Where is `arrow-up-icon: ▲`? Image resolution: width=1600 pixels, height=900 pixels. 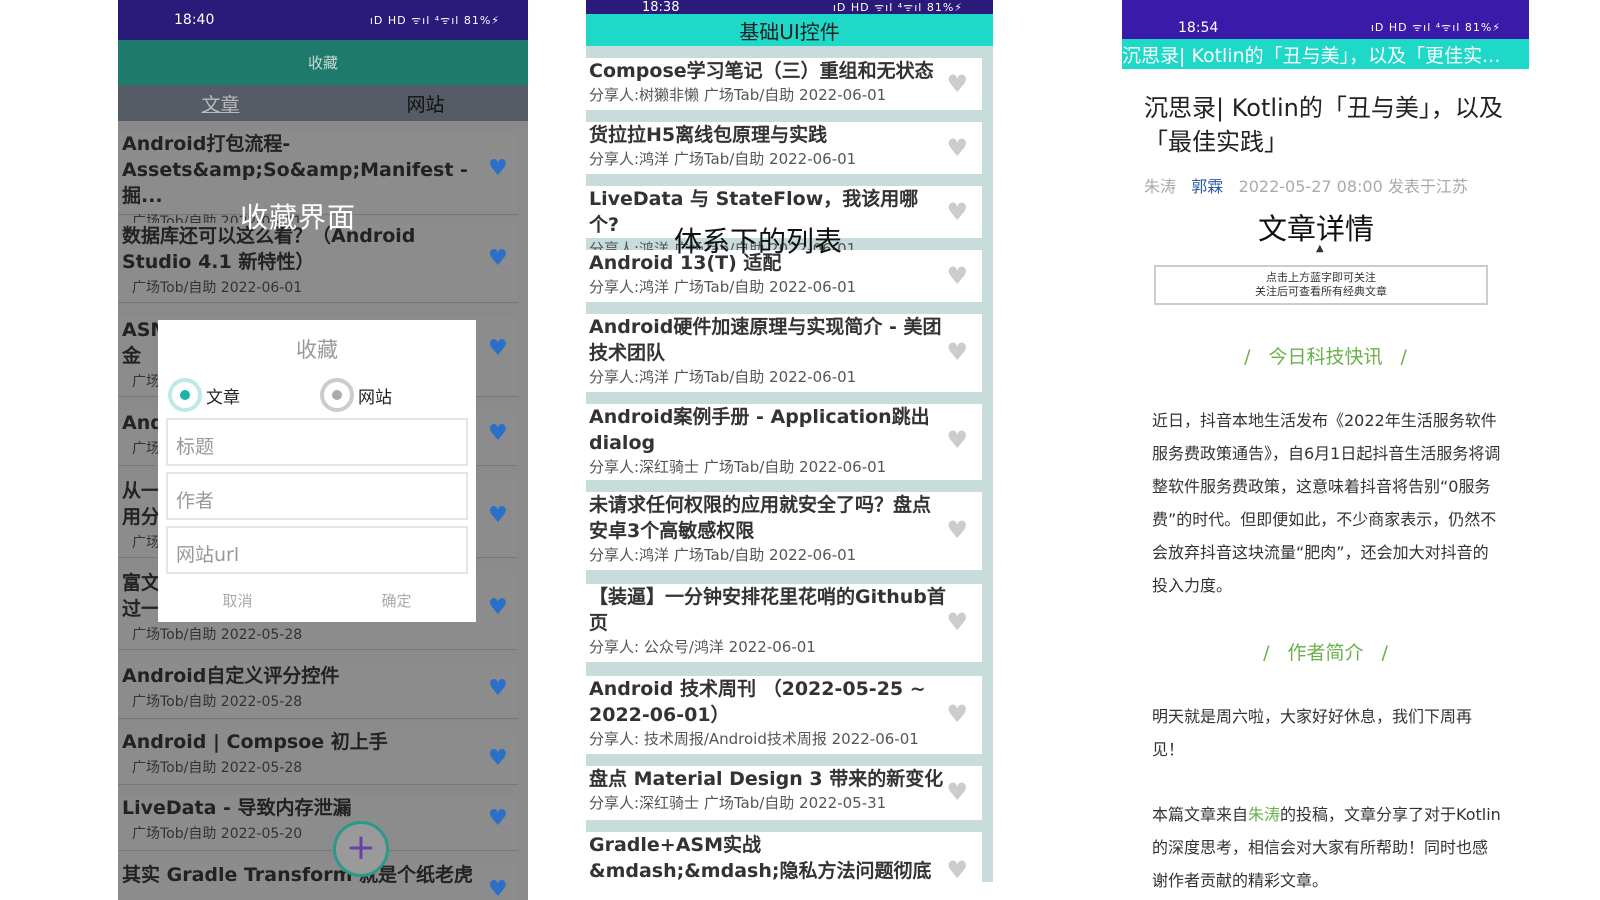 arrow-up-icon: ▲ is located at coordinates (1320, 248).